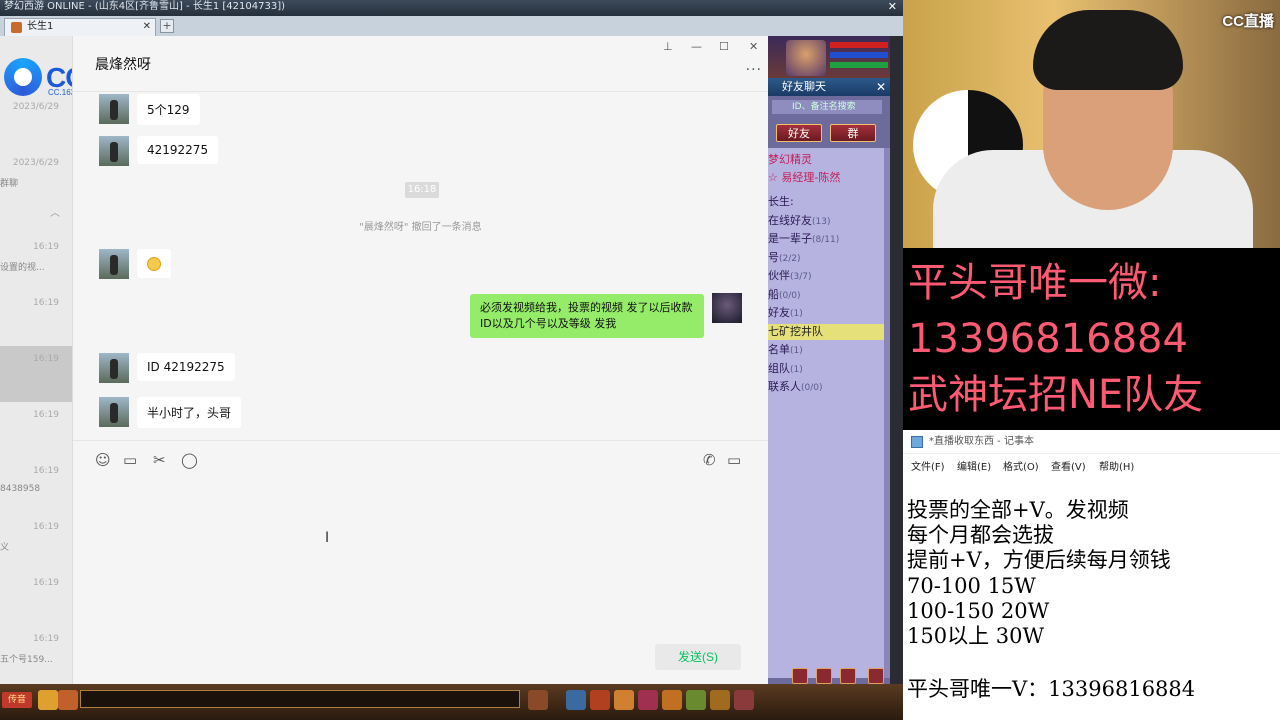 The height and width of the screenshot is (720, 1280). I want to click on friend-list-item: 在线好友(13), so click(826, 221).